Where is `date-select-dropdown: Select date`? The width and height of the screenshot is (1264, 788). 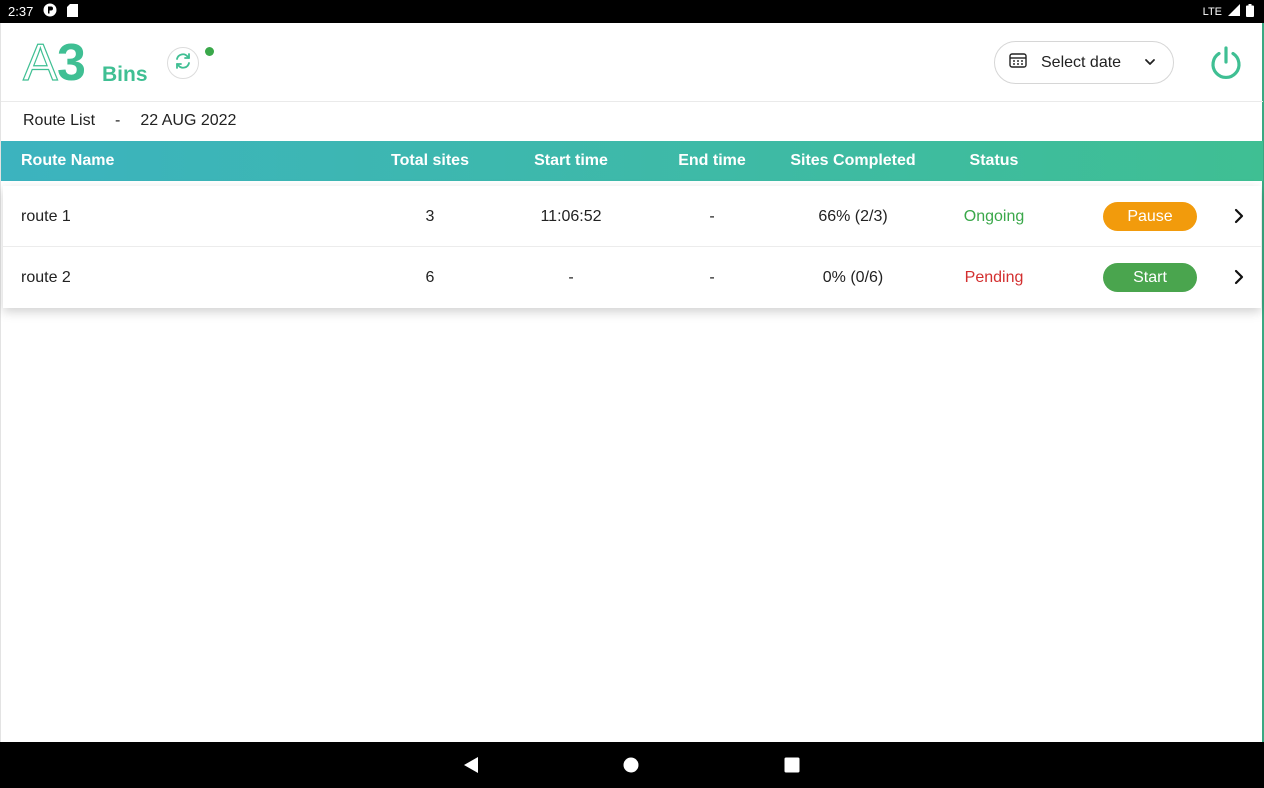
date-select-dropdown: Select date is located at coordinates (1084, 62).